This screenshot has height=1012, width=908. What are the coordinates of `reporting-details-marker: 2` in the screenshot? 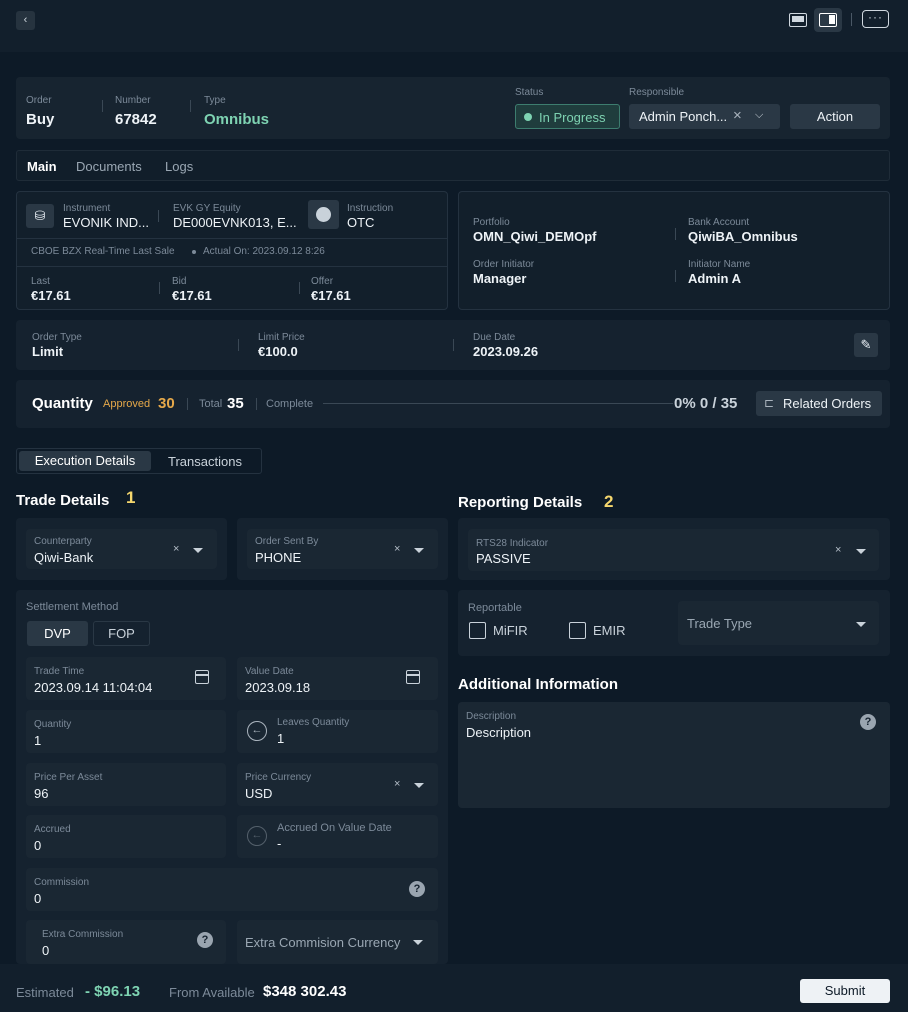 It's located at (609, 501).